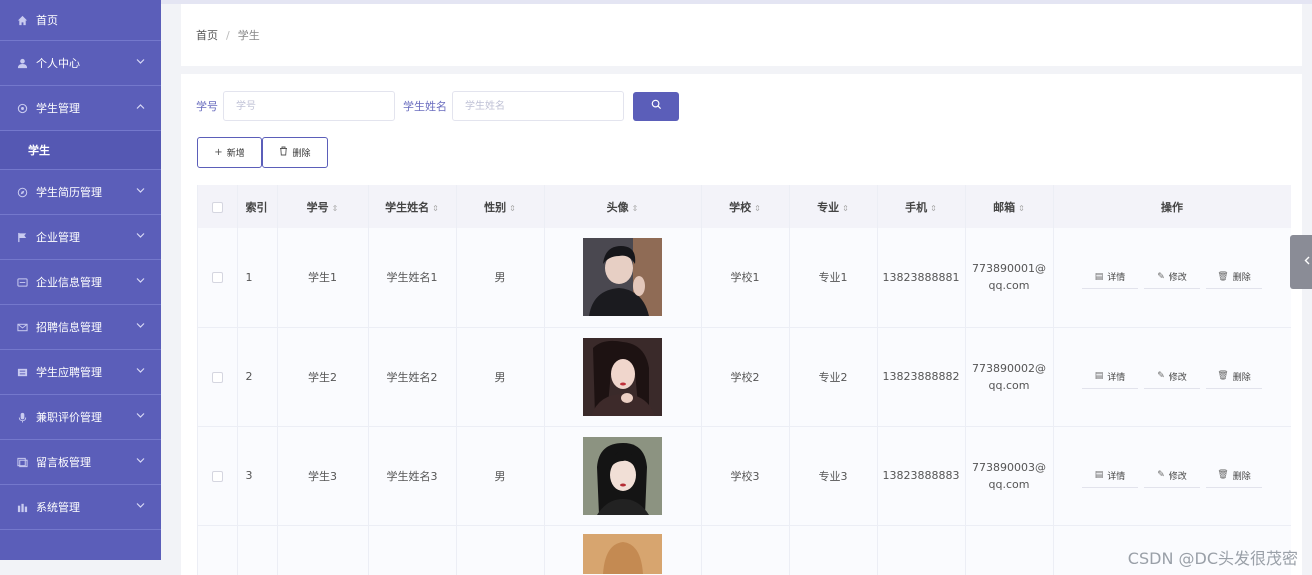  I want to click on column-header-actions: 操作, so click(1172, 206).